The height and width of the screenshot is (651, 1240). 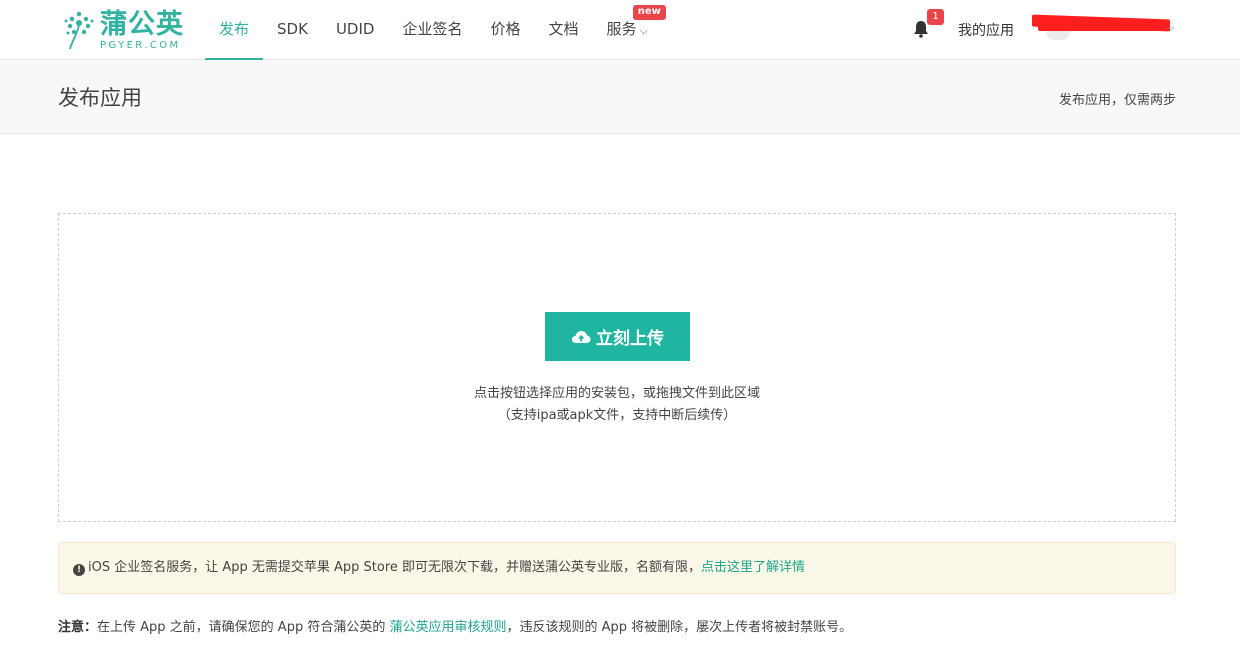 What do you see at coordinates (753, 567) in the screenshot?
I see `notice-details-link: 点击这里了解详情` at bounding box center [753, 567].